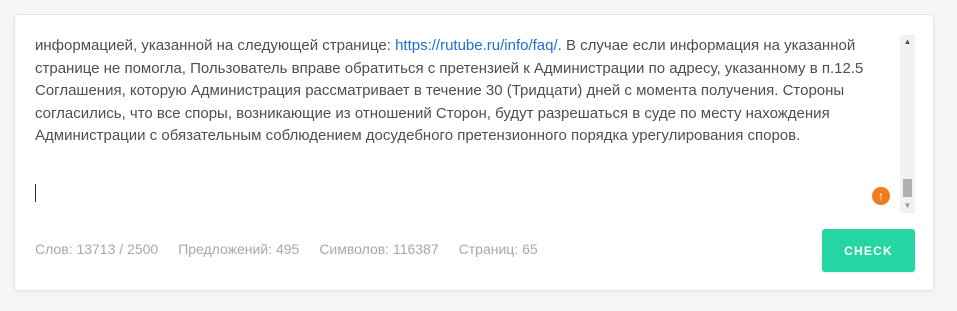  I want to click on editor-scrollbar: ▲ ▼, so click(907, 124).